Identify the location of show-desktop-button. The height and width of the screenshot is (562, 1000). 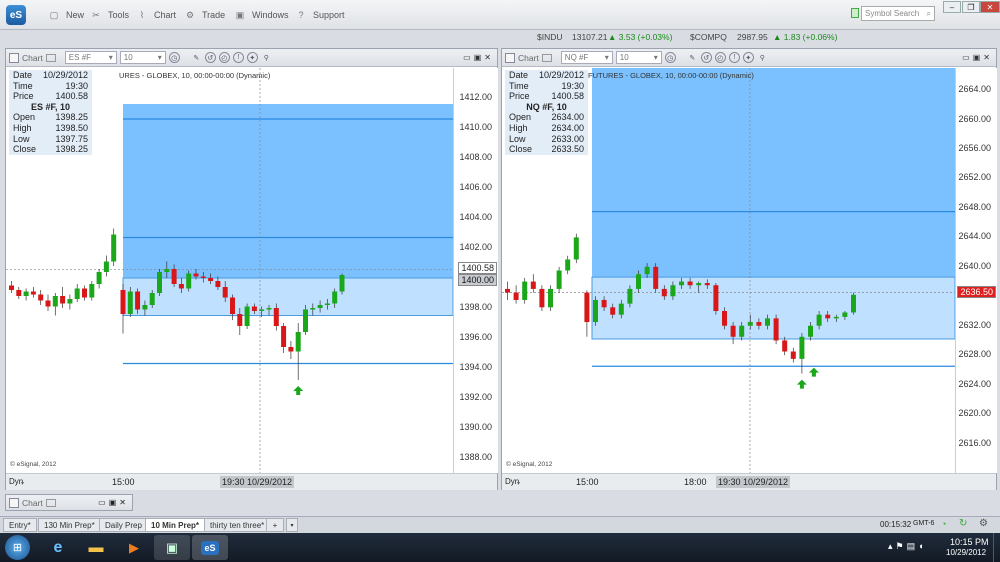
(996, 547).